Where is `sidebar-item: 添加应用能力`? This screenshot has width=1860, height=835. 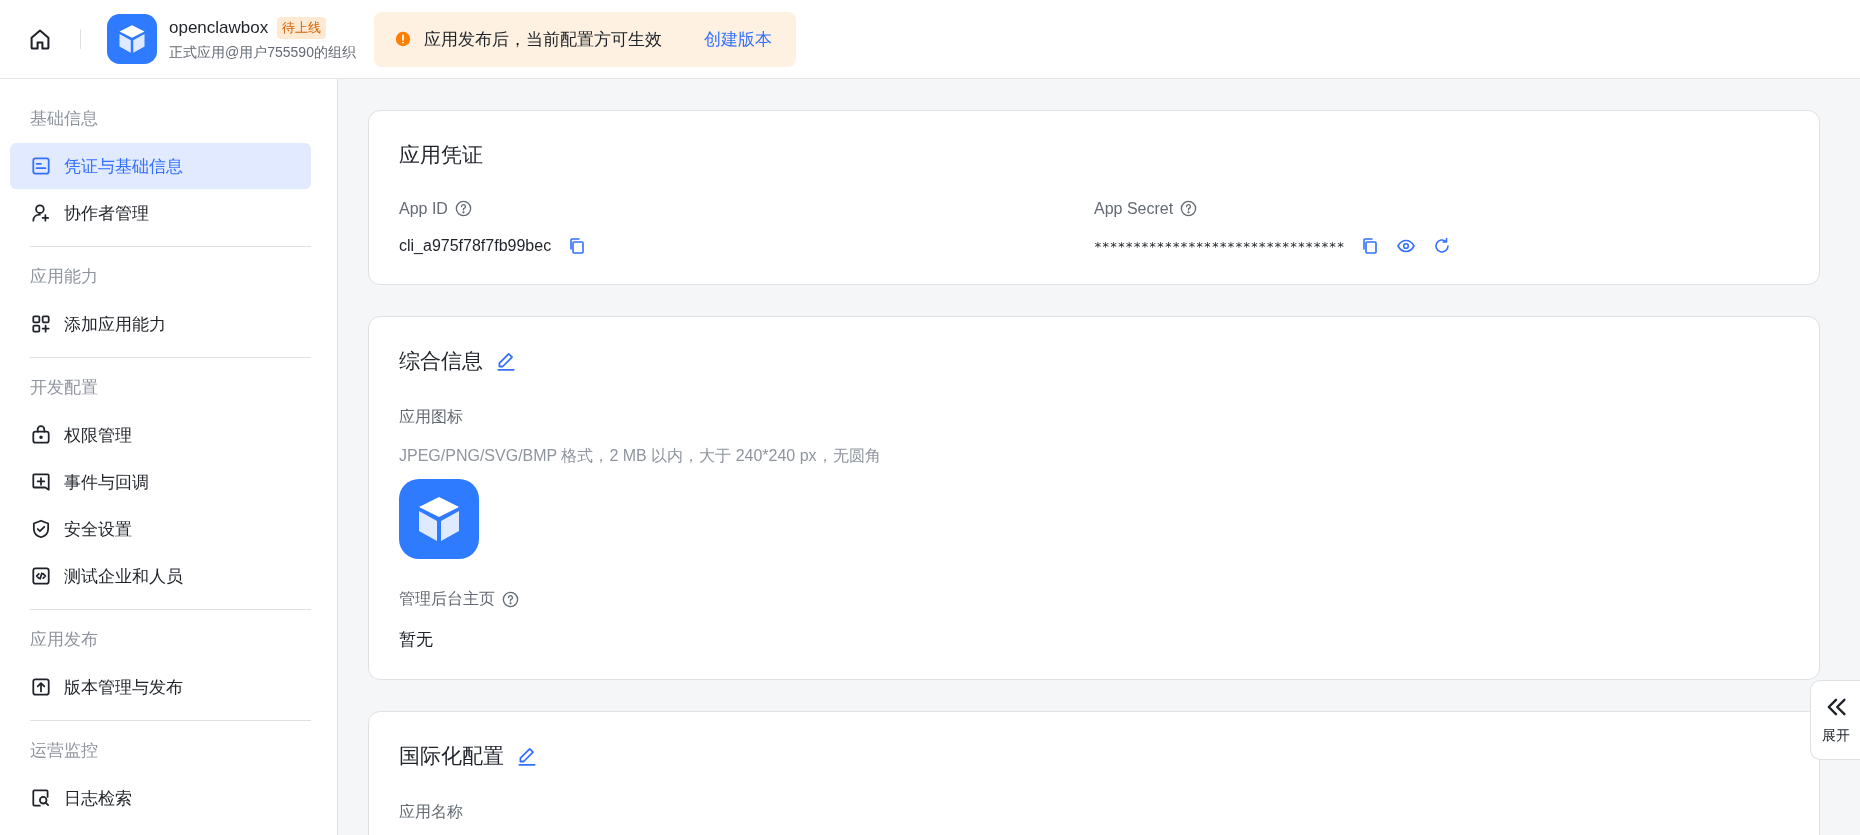
sidebar-item: 添加应用能力 is located at coordinates (160, 324).